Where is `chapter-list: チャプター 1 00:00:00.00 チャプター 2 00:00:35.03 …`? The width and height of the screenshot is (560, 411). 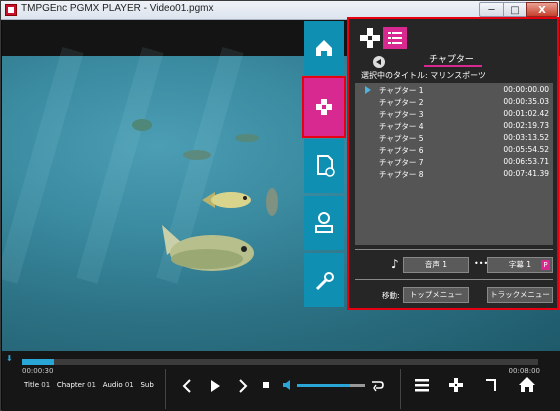
chapter-list: チャプター 1 00:00:00.00 チャプター 2 00:00:35.03 … is located at coordinates (454, 164).